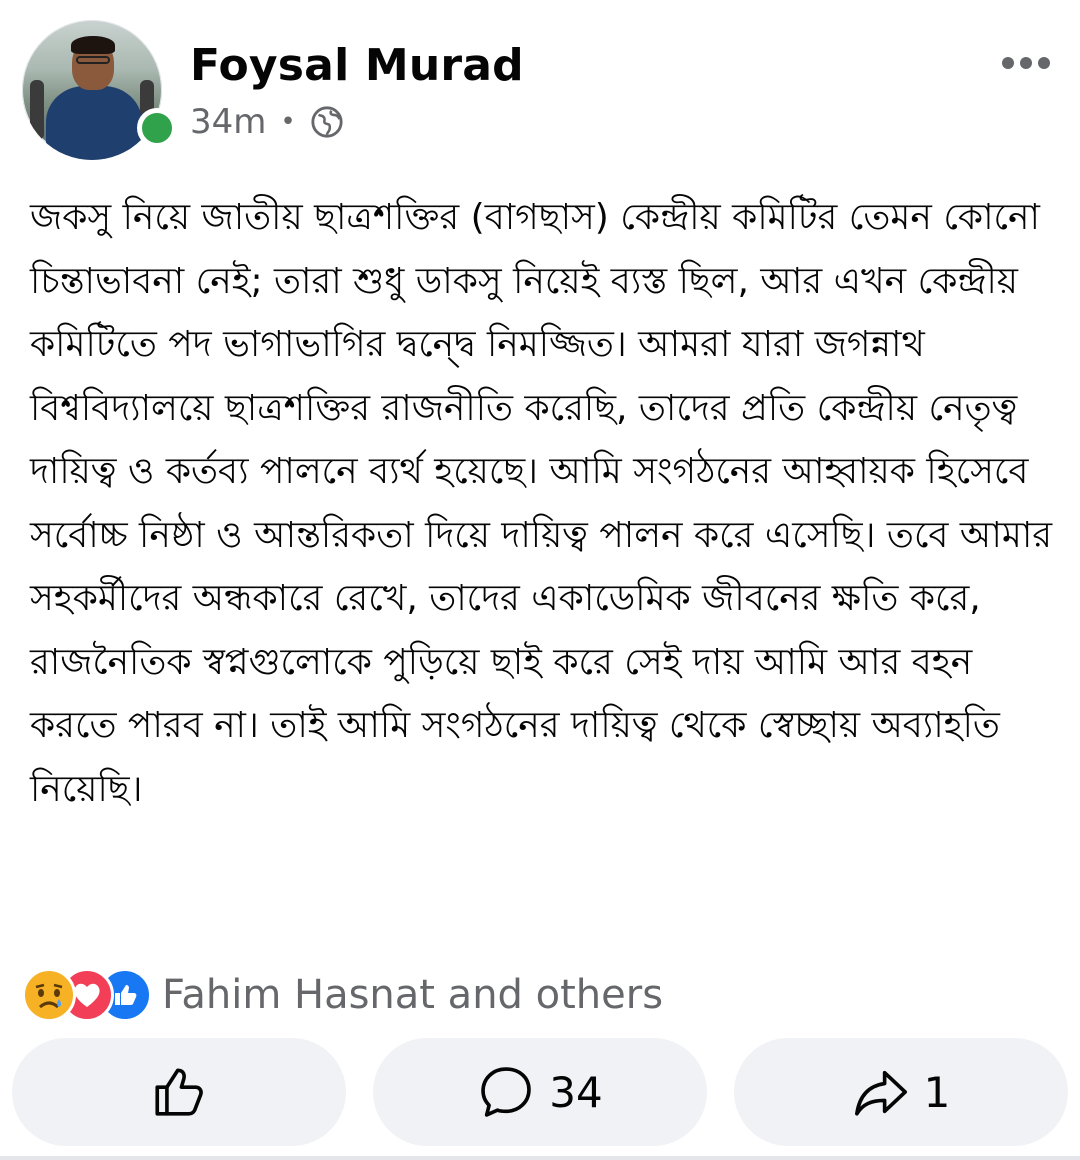 The height and width of the screenshot is (1160, 1080). I want to click on avatar-glasses, so click(93, 60).